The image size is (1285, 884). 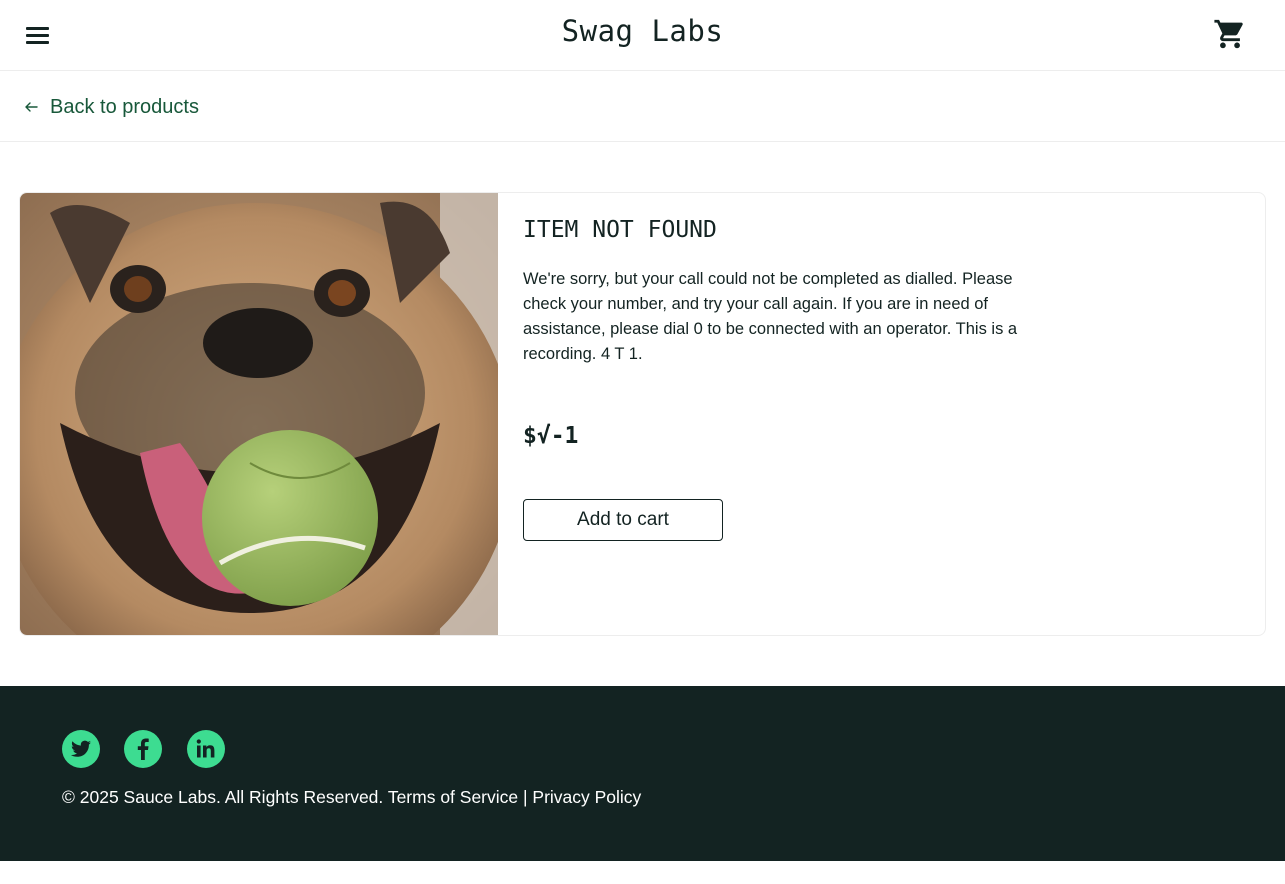 I want to click on back-to-products-label: Back to products, so click(x=124, y=106).